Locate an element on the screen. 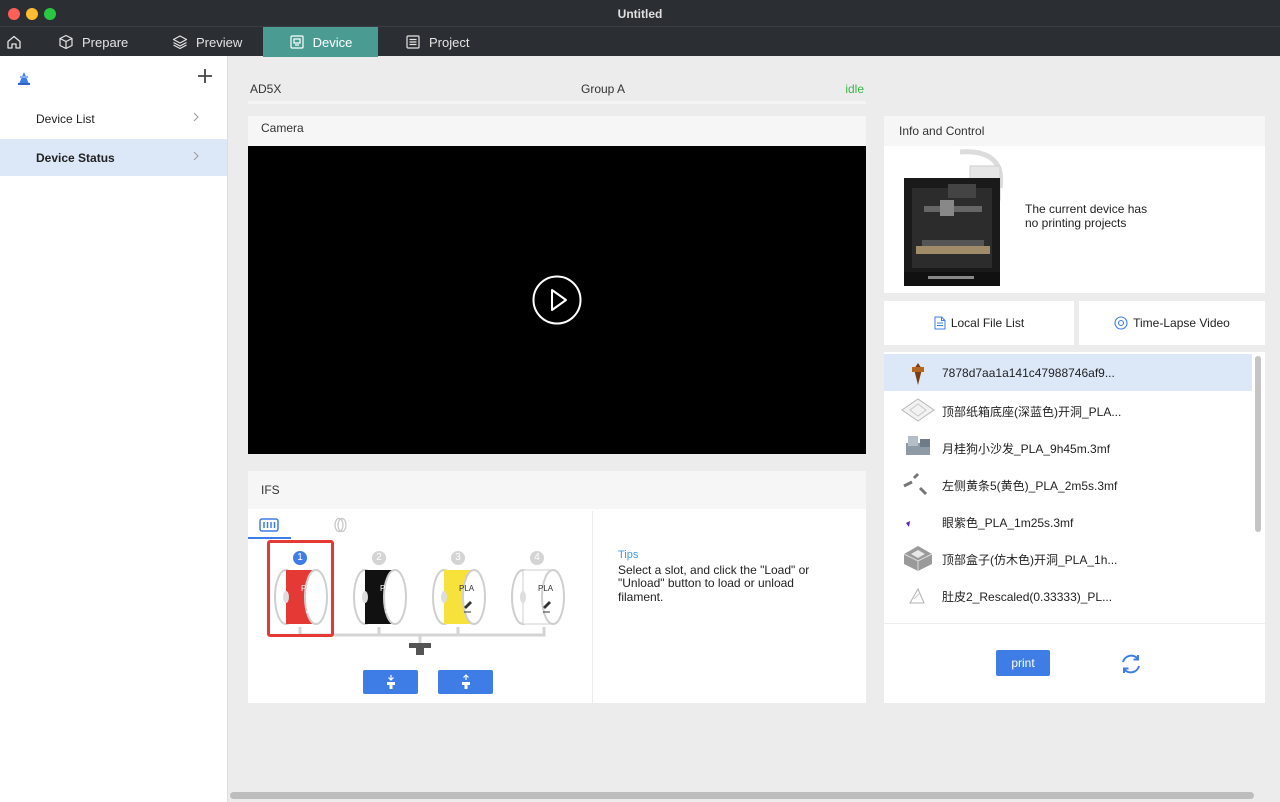 Image resolution: width=1280 pixels, height=802 pixels. selected-slot-highlight is located at coordinates (300, 588).